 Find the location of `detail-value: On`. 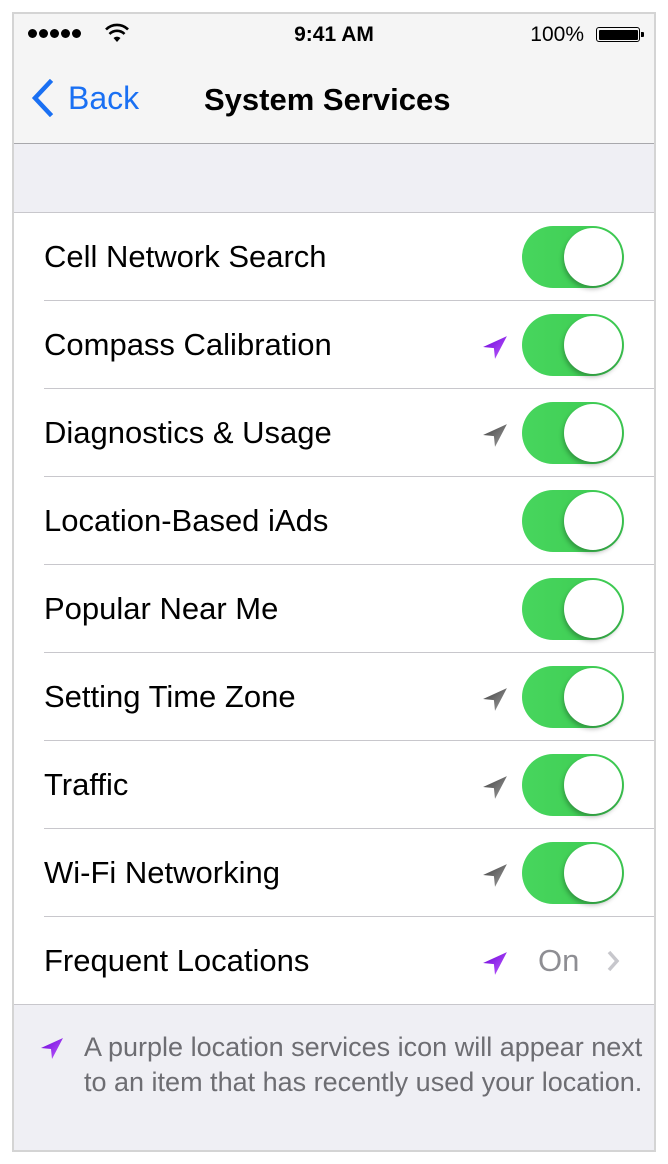

detail-value: On is located at coordinates (559, 960).